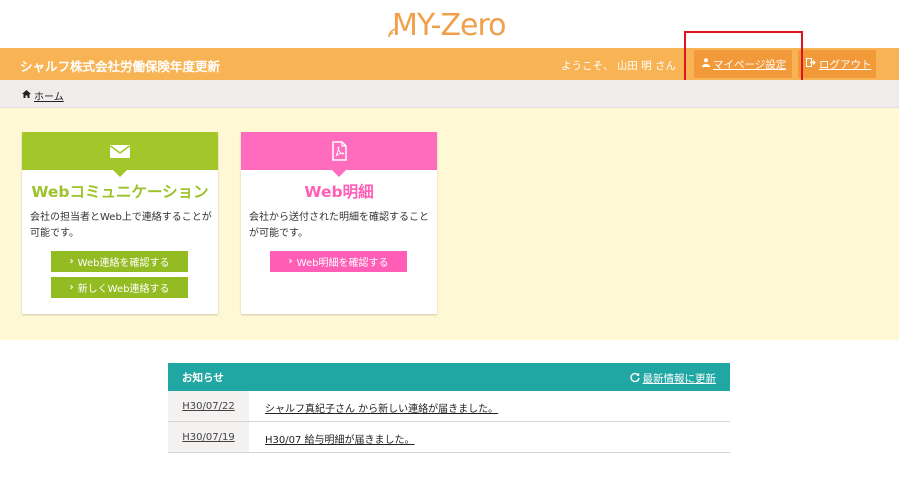  Describe the element at coordinates (49, 97) in the screenshot. I see `breadcrumb-home-label: ホーム` at that location.